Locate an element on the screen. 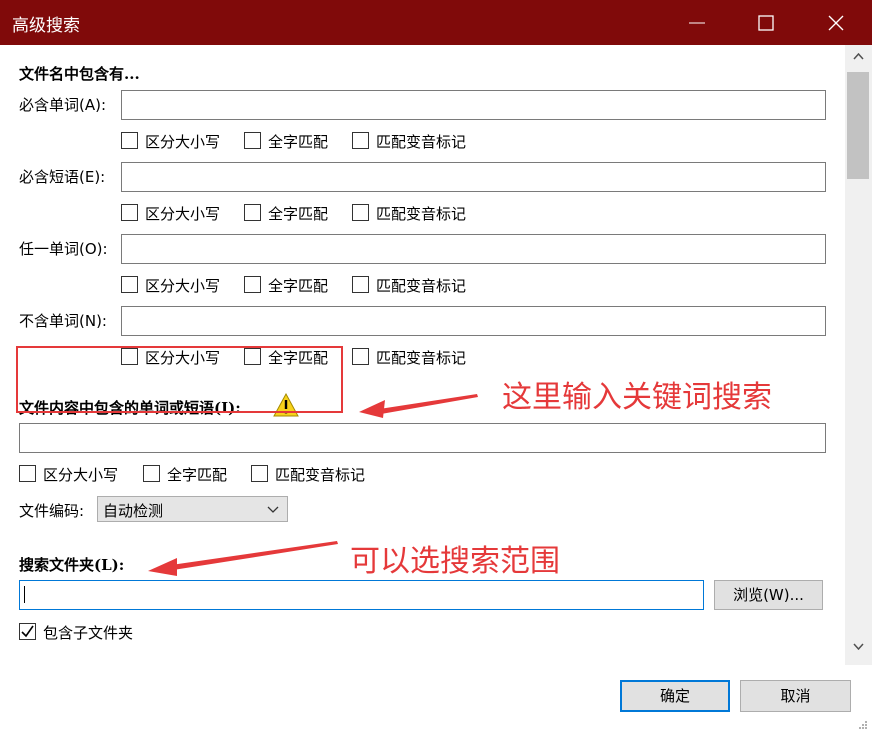 The image size is (872, 734). folder-input is located at coordinates (361, 595).